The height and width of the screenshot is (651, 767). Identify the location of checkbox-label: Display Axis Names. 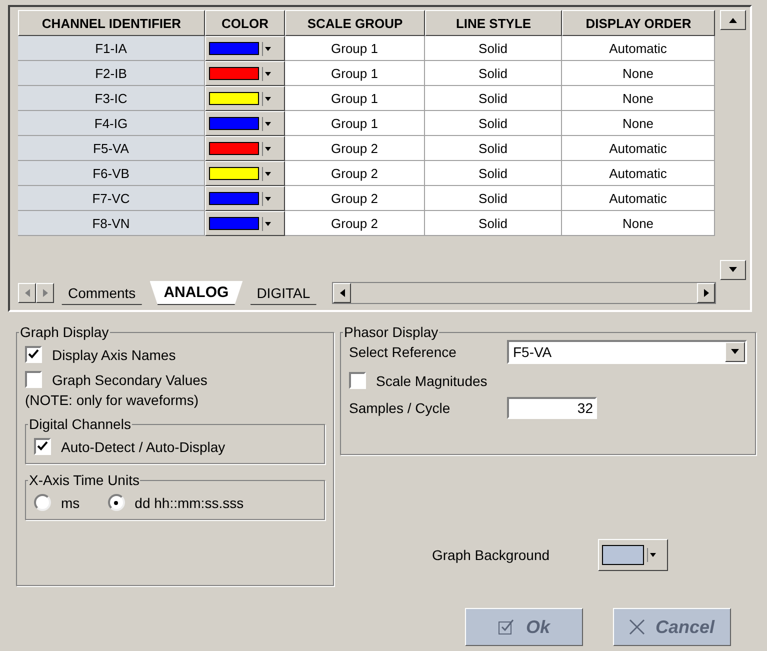
(114, 354).